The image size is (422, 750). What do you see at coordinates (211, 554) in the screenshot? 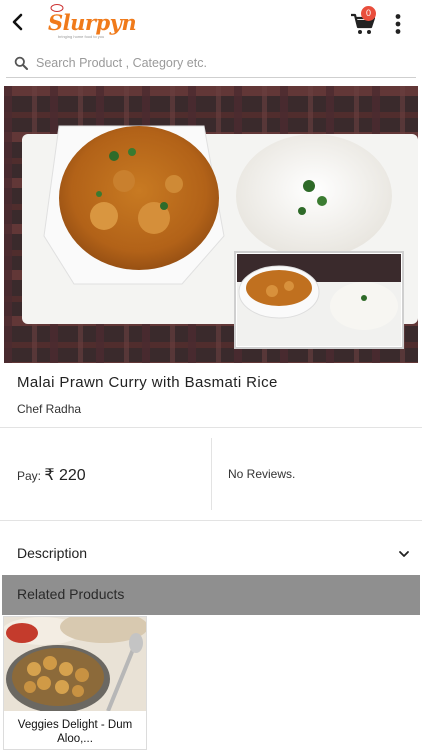
I see `description-accordion: Description` at bounding box center [211, 554].